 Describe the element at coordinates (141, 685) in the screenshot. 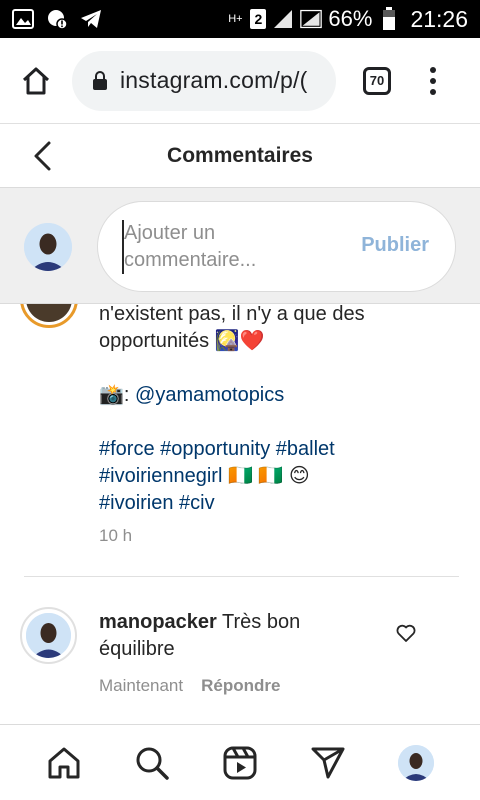

I see `comment-time: Maintenant` at that location.